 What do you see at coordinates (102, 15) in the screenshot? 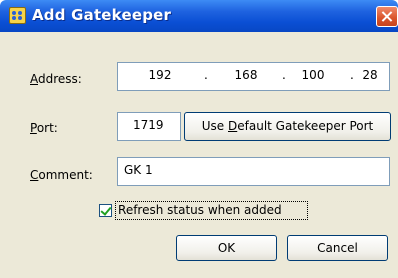
I see `dialog-title: Add Gatekeeper` at bounding box center [102, 15].